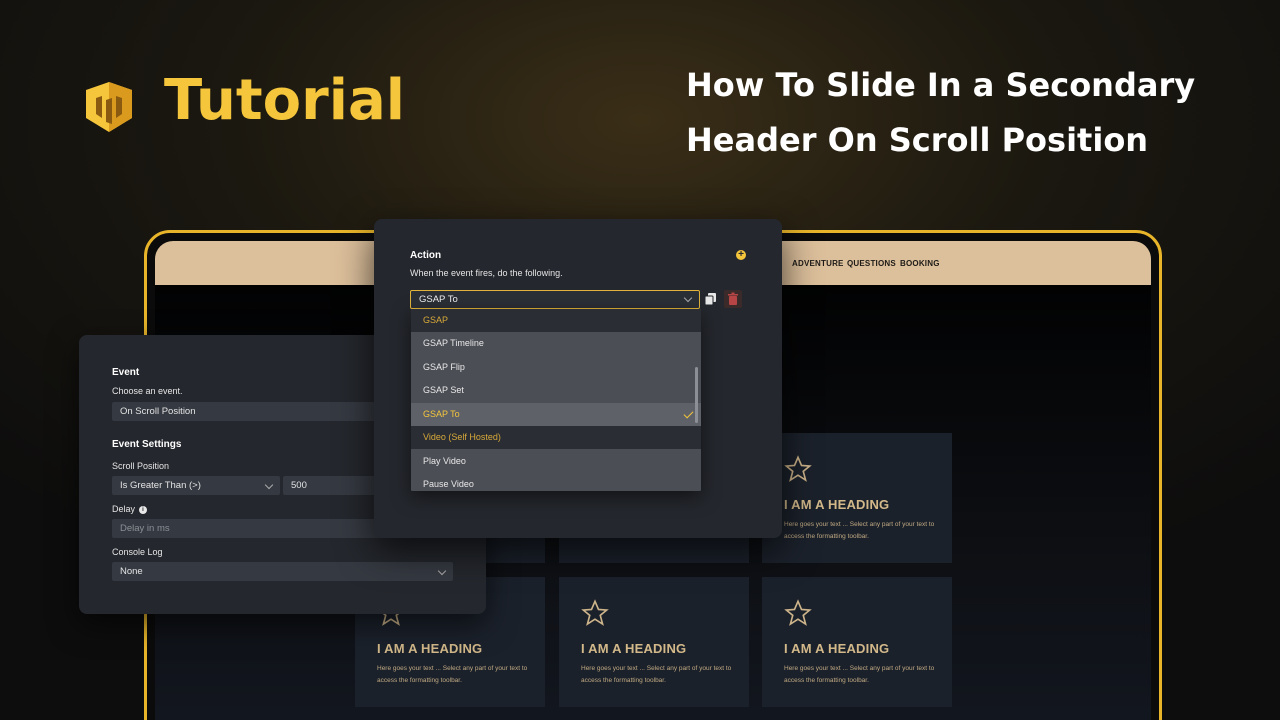 Image resolution: width=1280 pixels, height=720 pixels. I want to click on comparator-value: Is Greater Than (>), so click(160, 485).